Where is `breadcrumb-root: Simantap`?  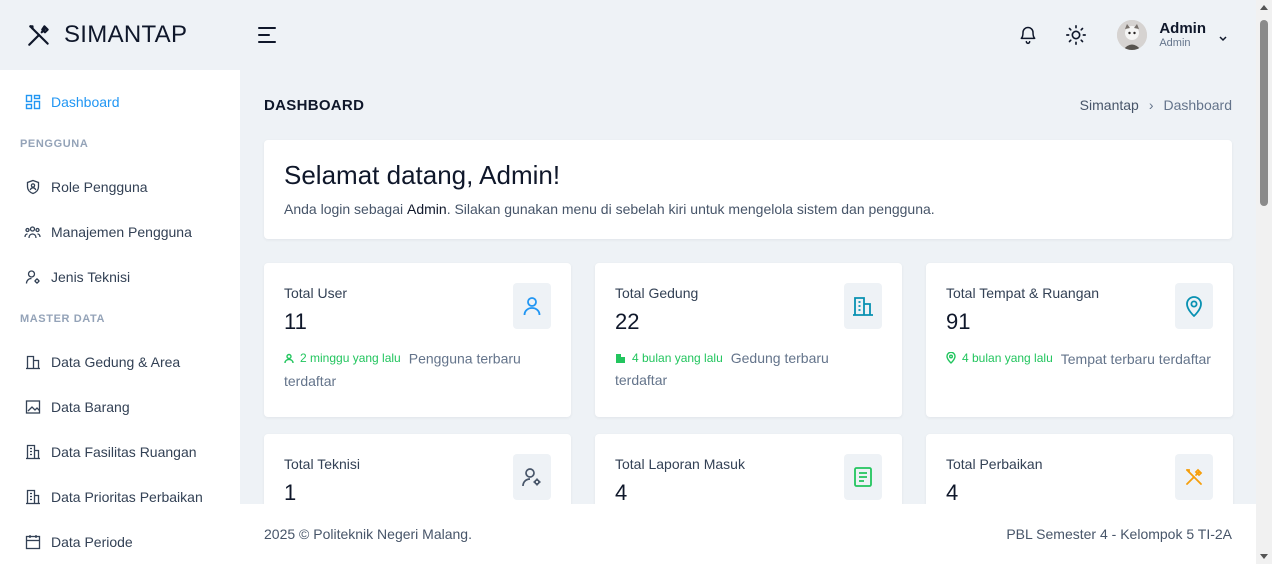 breadcrumb-root: Simantap is located at coordinates (1109, 105).